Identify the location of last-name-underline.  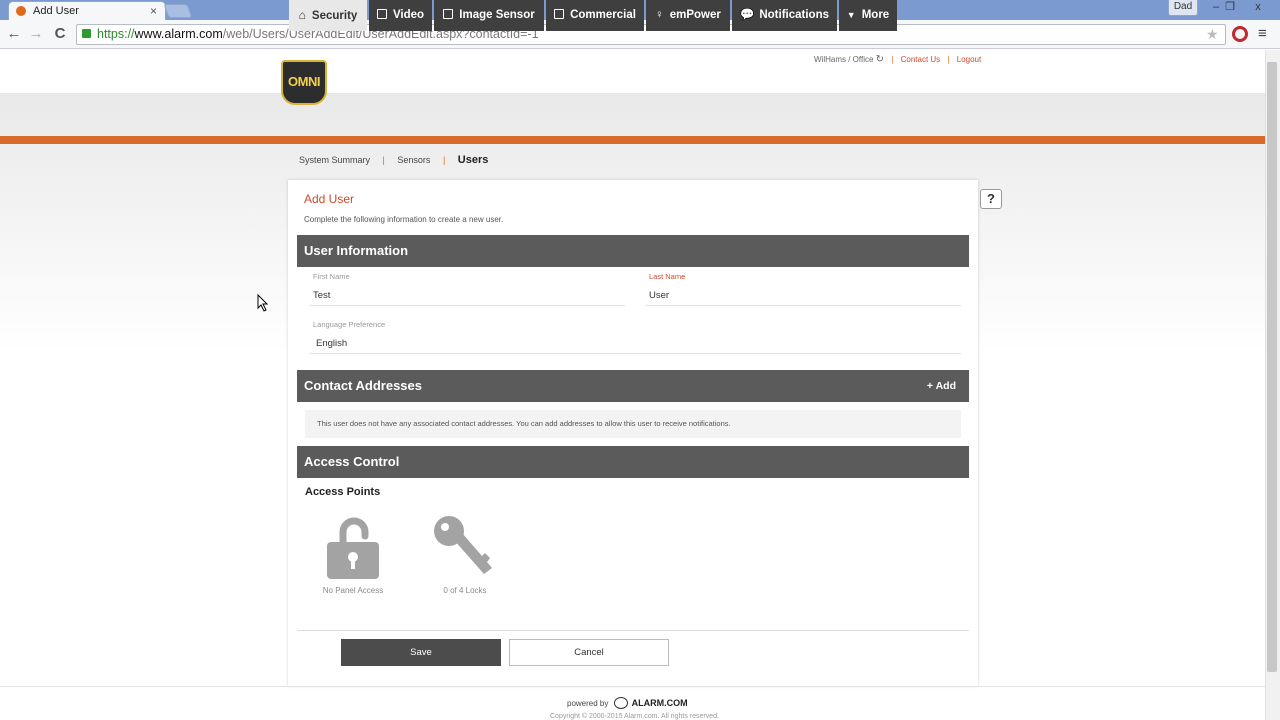
(803, 305).